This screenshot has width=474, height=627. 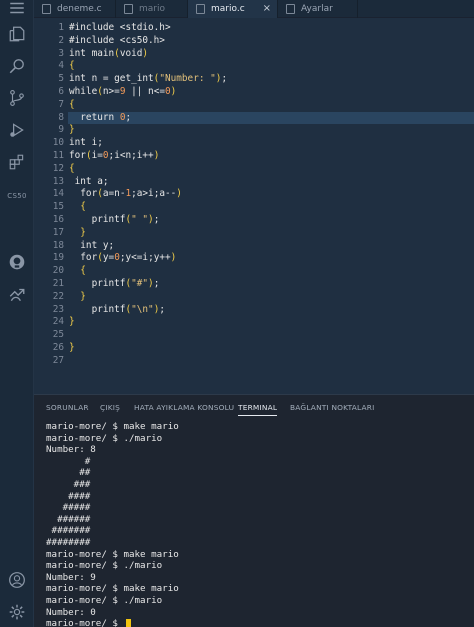 What do you see at coordinates (68, 508) in the screenshot?
I see `terminal-text: #####` at bounding box center [68, 508].